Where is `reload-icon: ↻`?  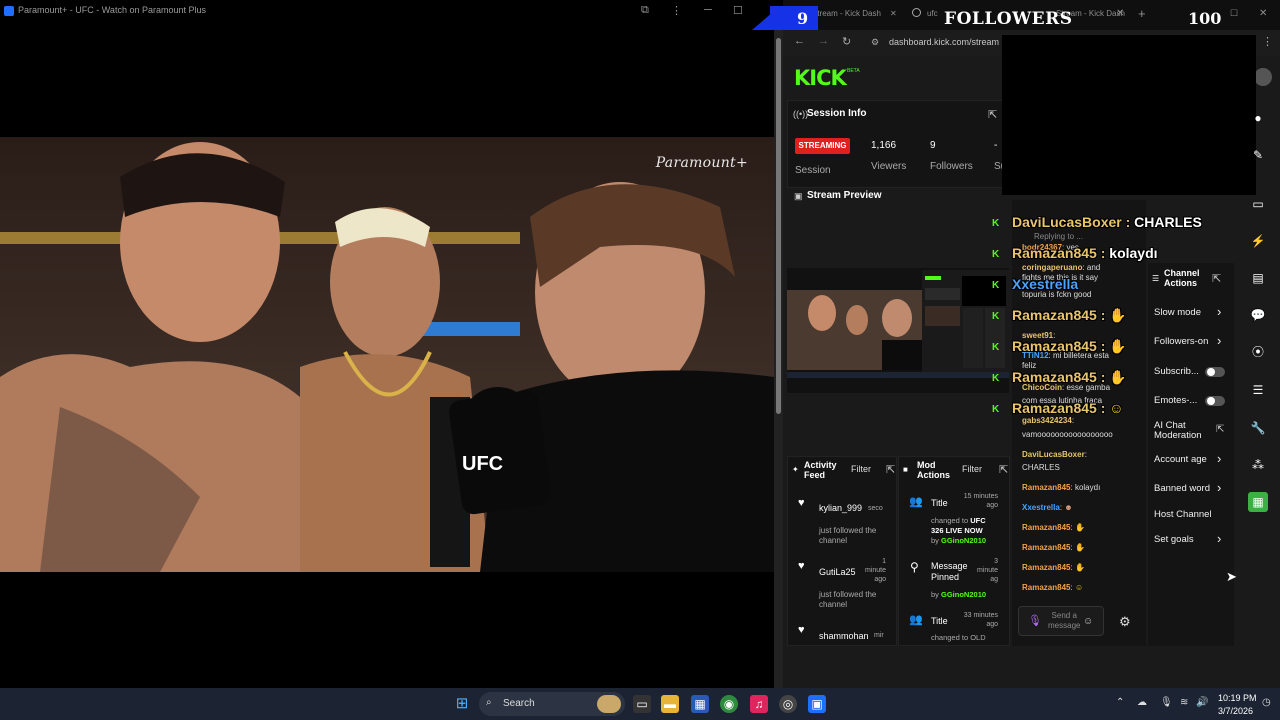
reload-icon: ↻ is located at coordinates (846, 41).